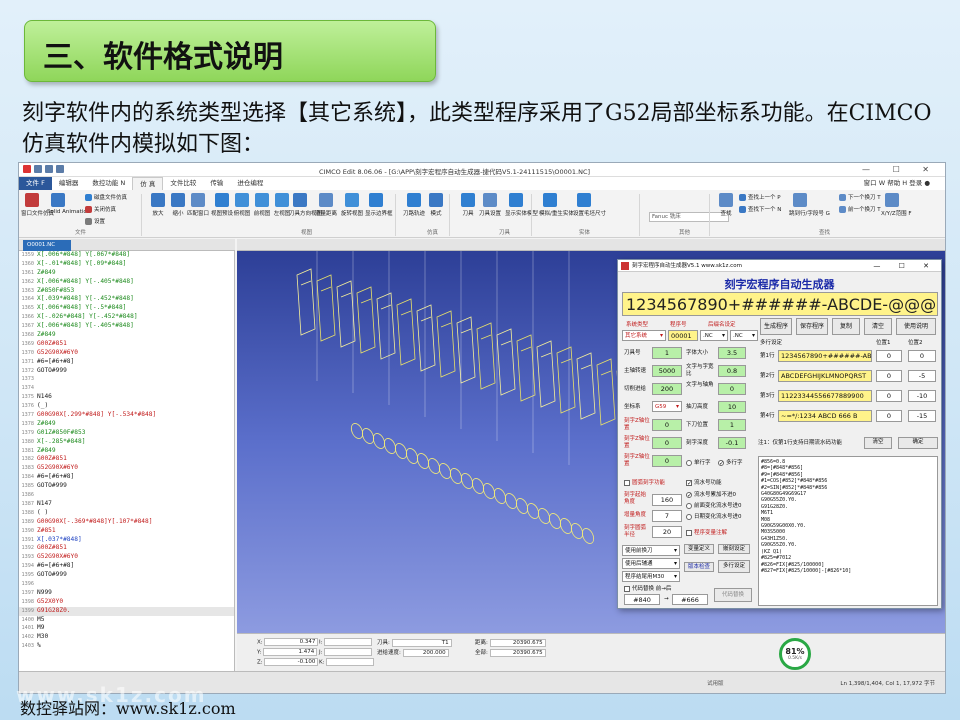  I want to click on code-line: 1382 G00Z#851, so click(126, 459).